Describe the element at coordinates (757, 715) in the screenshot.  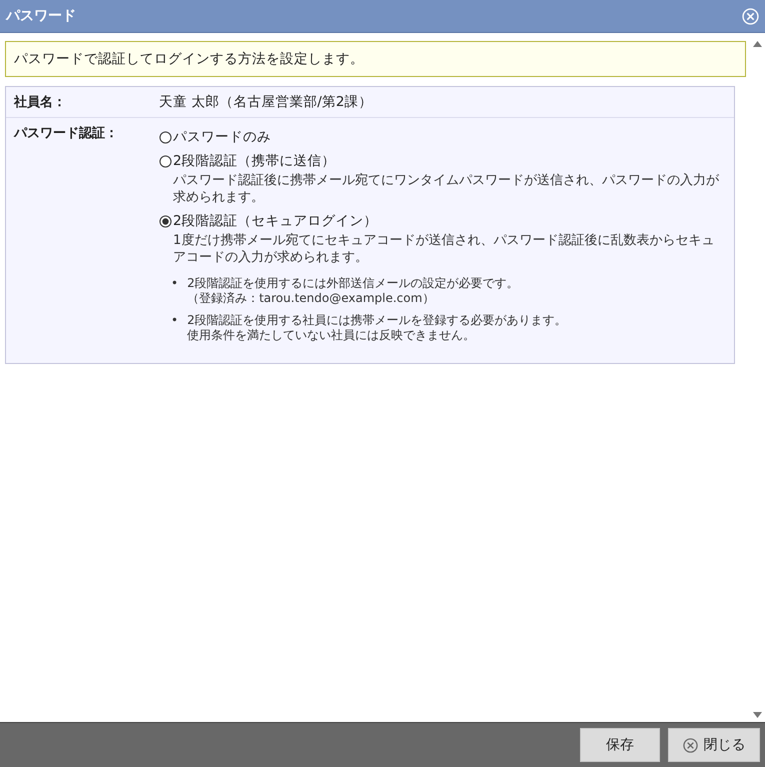
I see `scroll-down-icon` at that location.